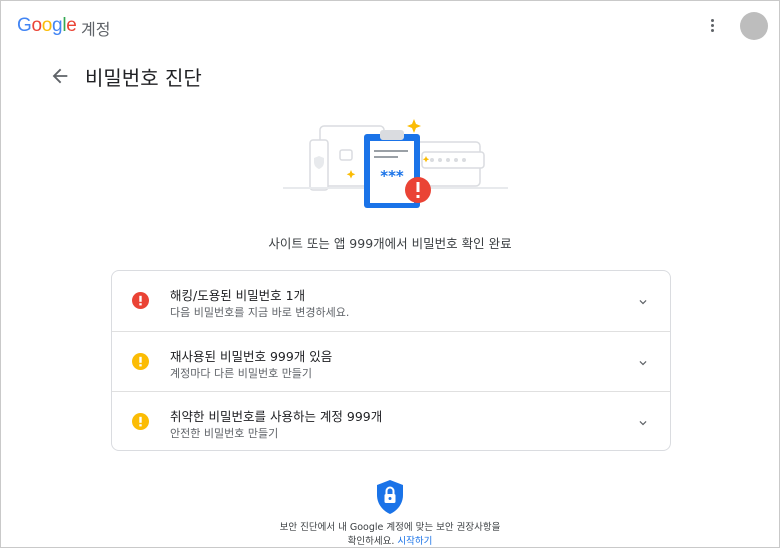  I want to click on promo-text-line2: 확인하세요., so click(371, 541).